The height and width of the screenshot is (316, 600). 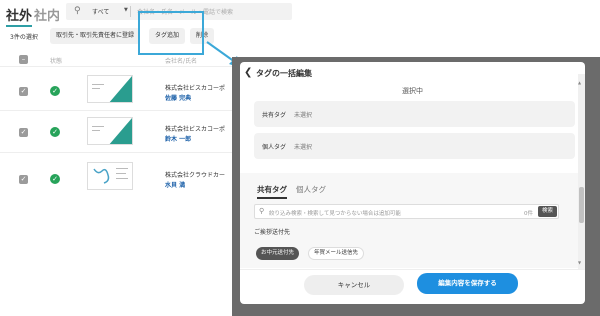 I want to click on tab-personal-tags: 個人タグ, so click(x=311, y=189).